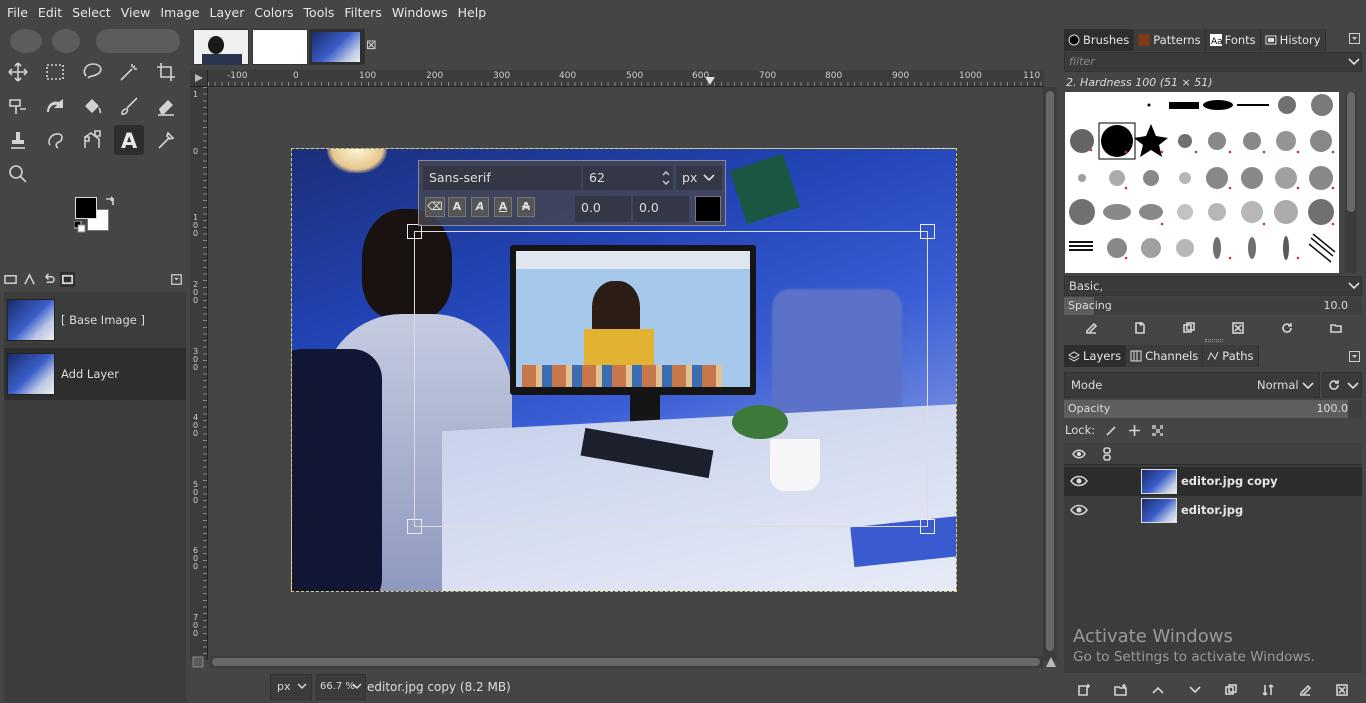  I want to click on dock-separator-grip, so click(1214, 340).